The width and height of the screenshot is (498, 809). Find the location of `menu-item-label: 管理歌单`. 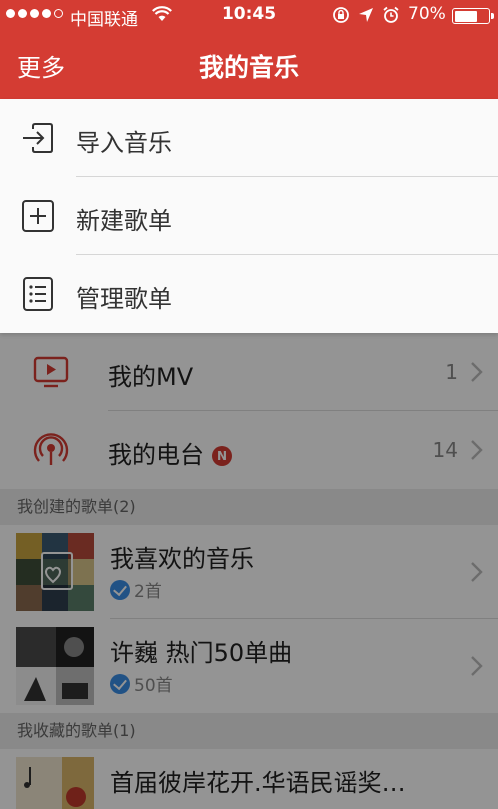

menu-item-label: 管理歌单 is located at coordinates (124, 299).